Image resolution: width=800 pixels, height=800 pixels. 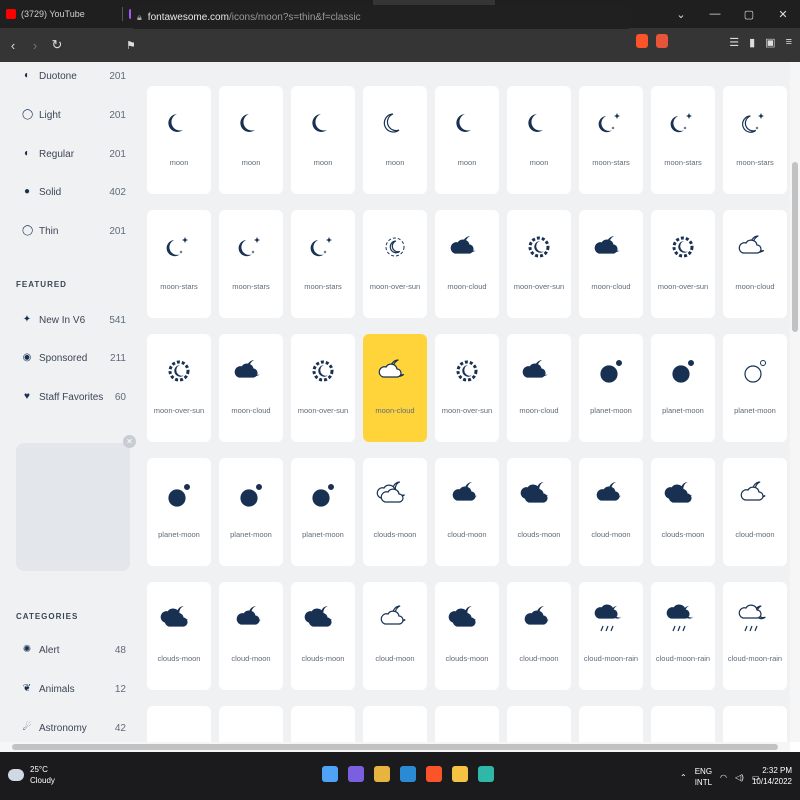 What do you see at coordinates (772, 776) in the screenshot?
I see `clock: 2:32 PM 10/14/2022` at bounding box center [772, 776].